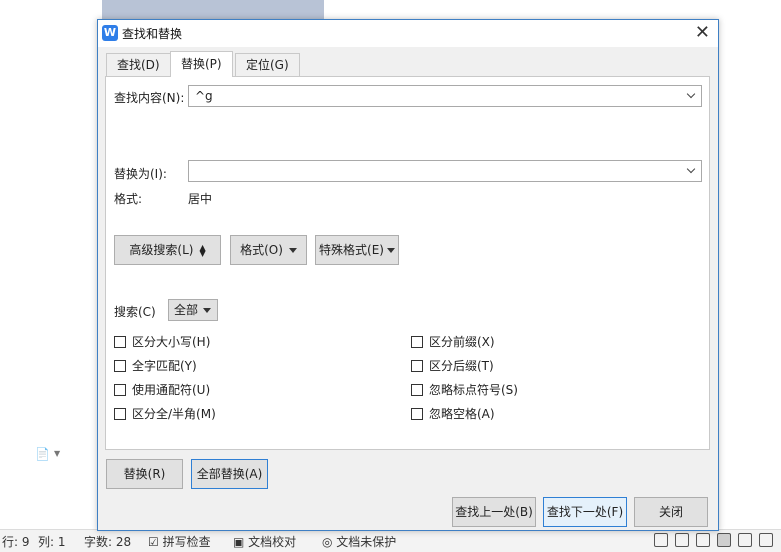  What do you see at coordinates (261, 250) in the screenshot?
I see `format-button-label: 格式(O)` at bounding box center [261, 250].